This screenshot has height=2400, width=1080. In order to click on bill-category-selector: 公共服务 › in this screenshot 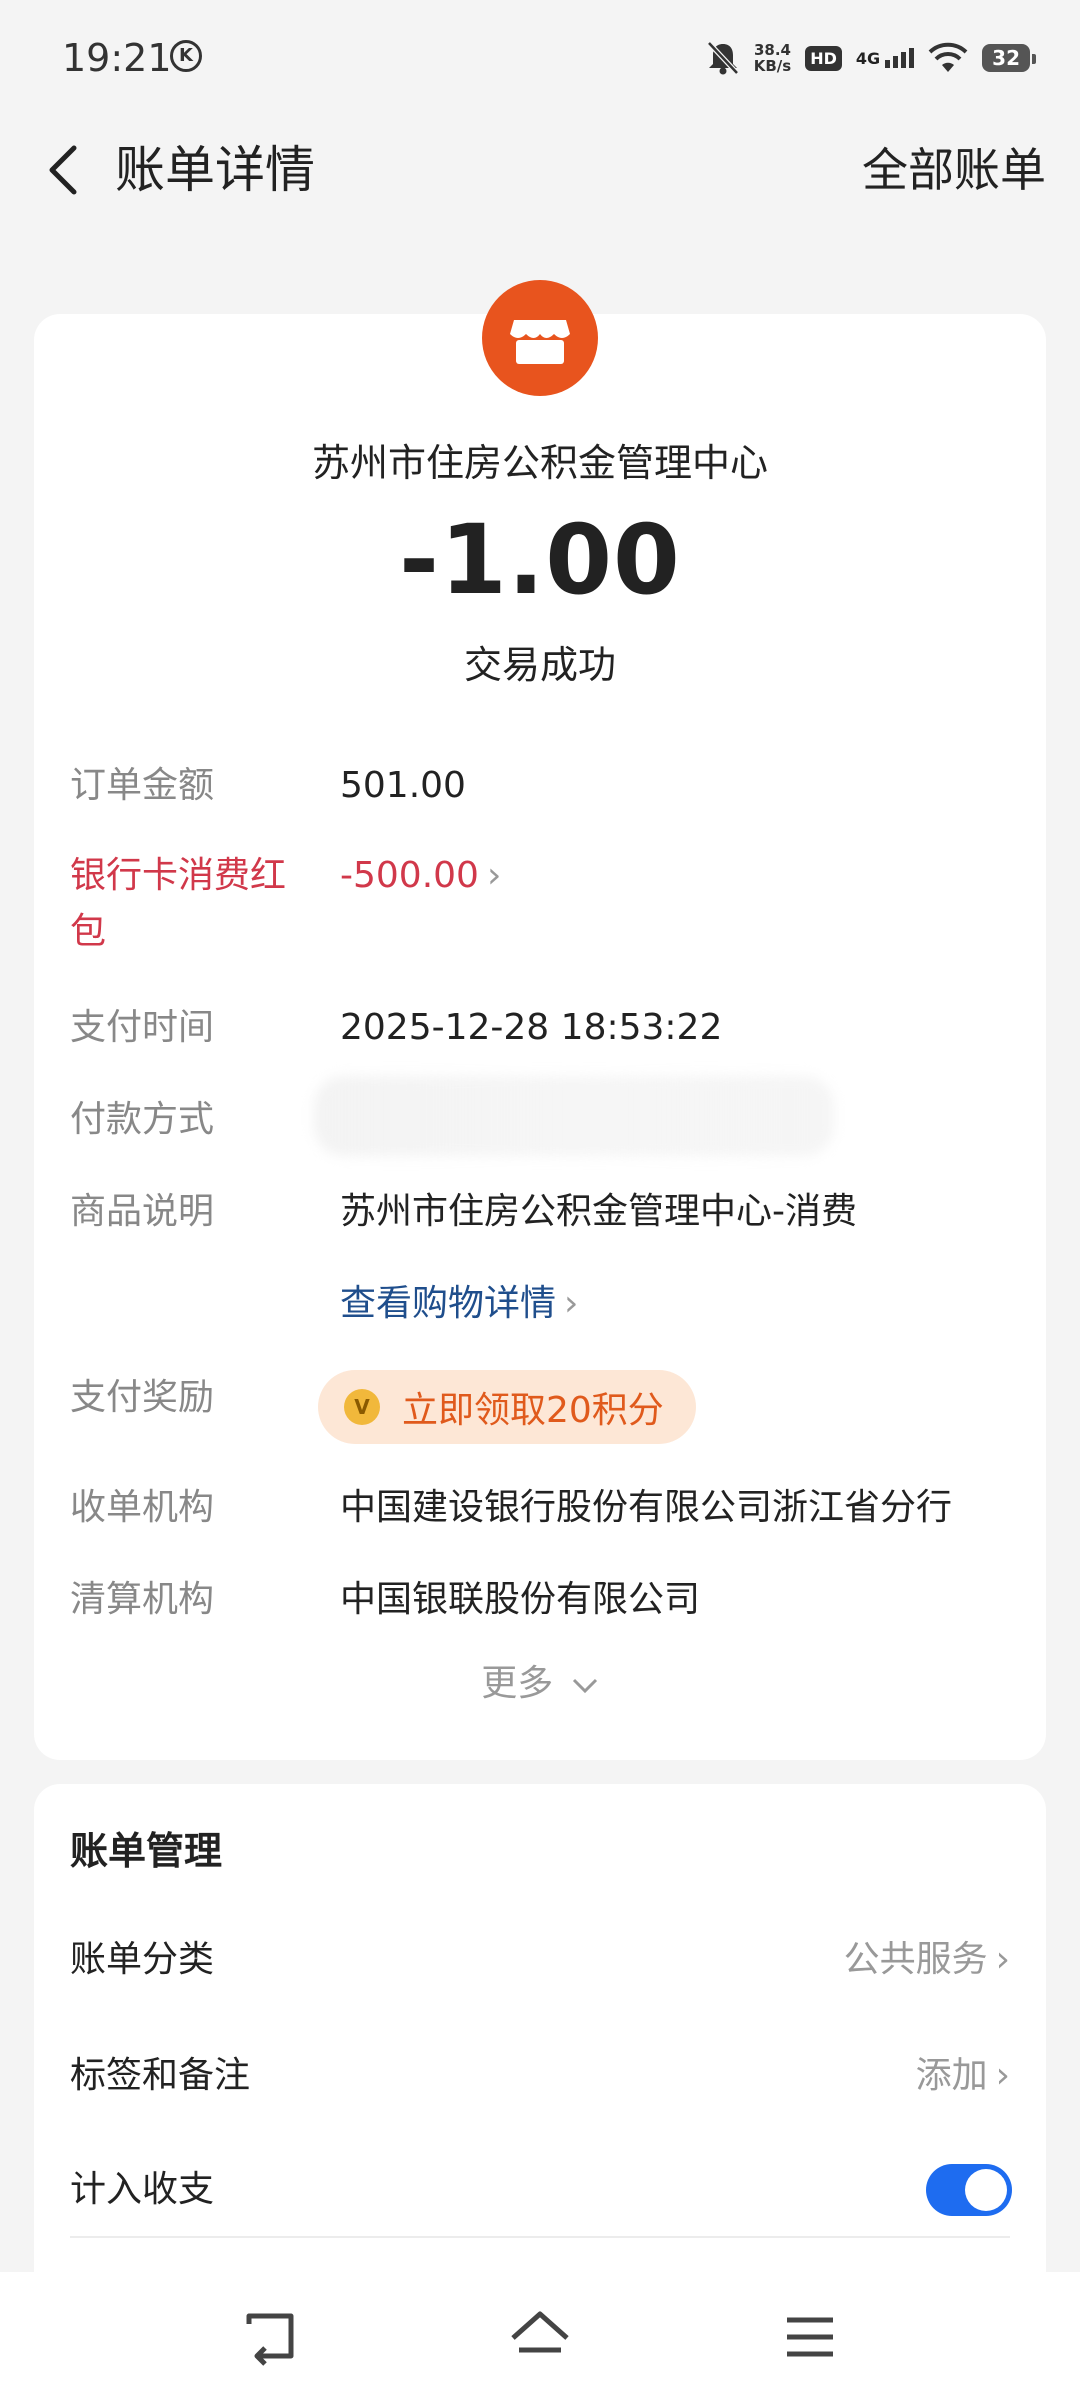, I will do `click(927, 1960)`.